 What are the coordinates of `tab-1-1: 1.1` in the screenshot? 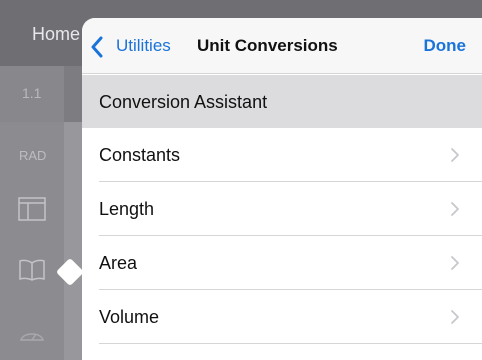 It's located at (32, 94).